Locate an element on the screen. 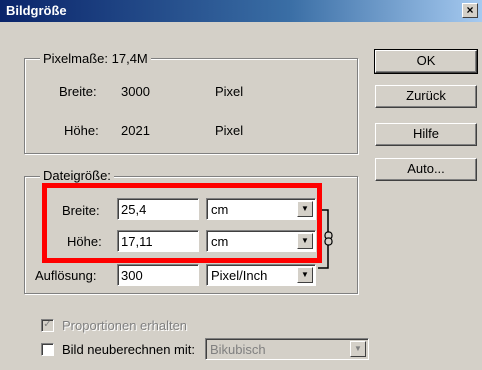 The height and width of the screenshot is (370, 482). constrain-proportions-checkbox: ✓ is located at coordinates (47, 325).